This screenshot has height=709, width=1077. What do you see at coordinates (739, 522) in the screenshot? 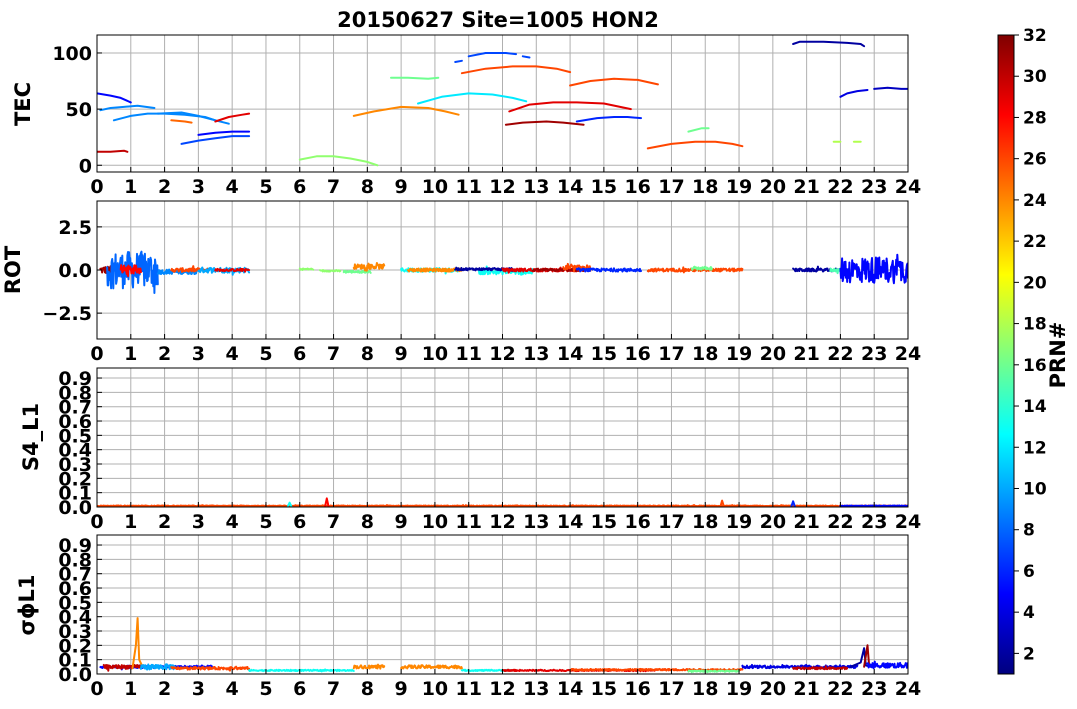
I see `x-tick-label: 19` at bounding box center [739, 522].